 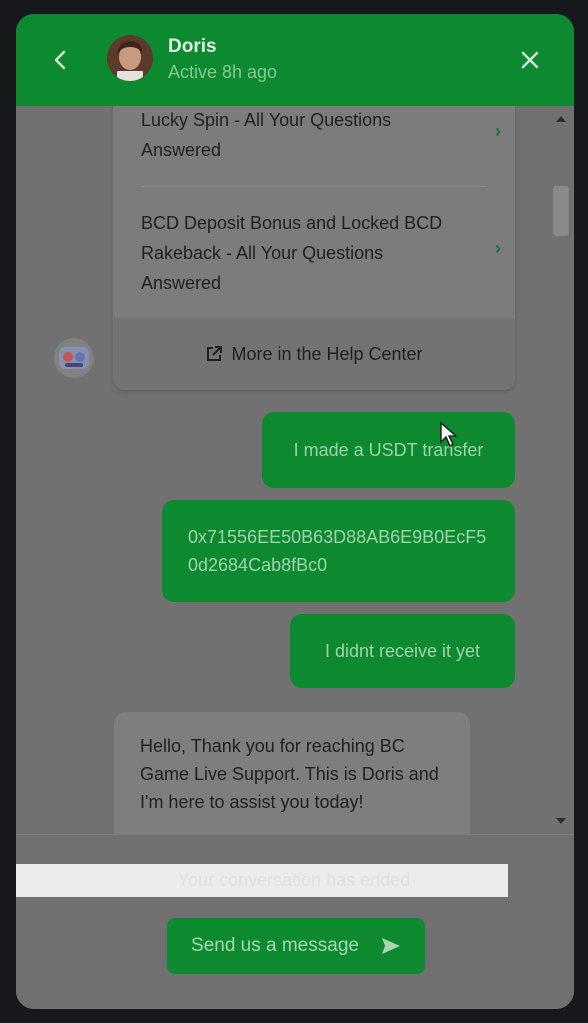 What do you see at coordinates (561, 211) in the screenshot?
I see `scroll-thumb` at bounding box center [561, 211].